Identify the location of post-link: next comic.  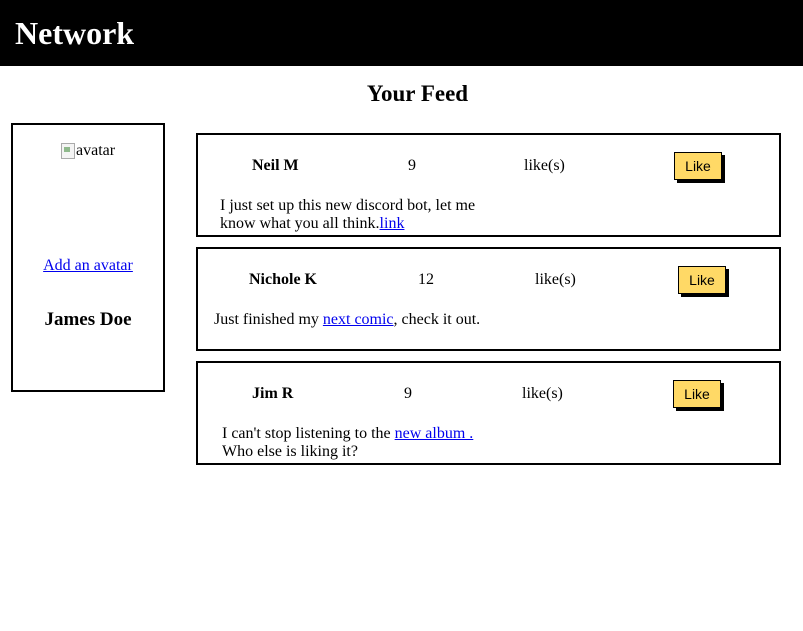
(358, 319).